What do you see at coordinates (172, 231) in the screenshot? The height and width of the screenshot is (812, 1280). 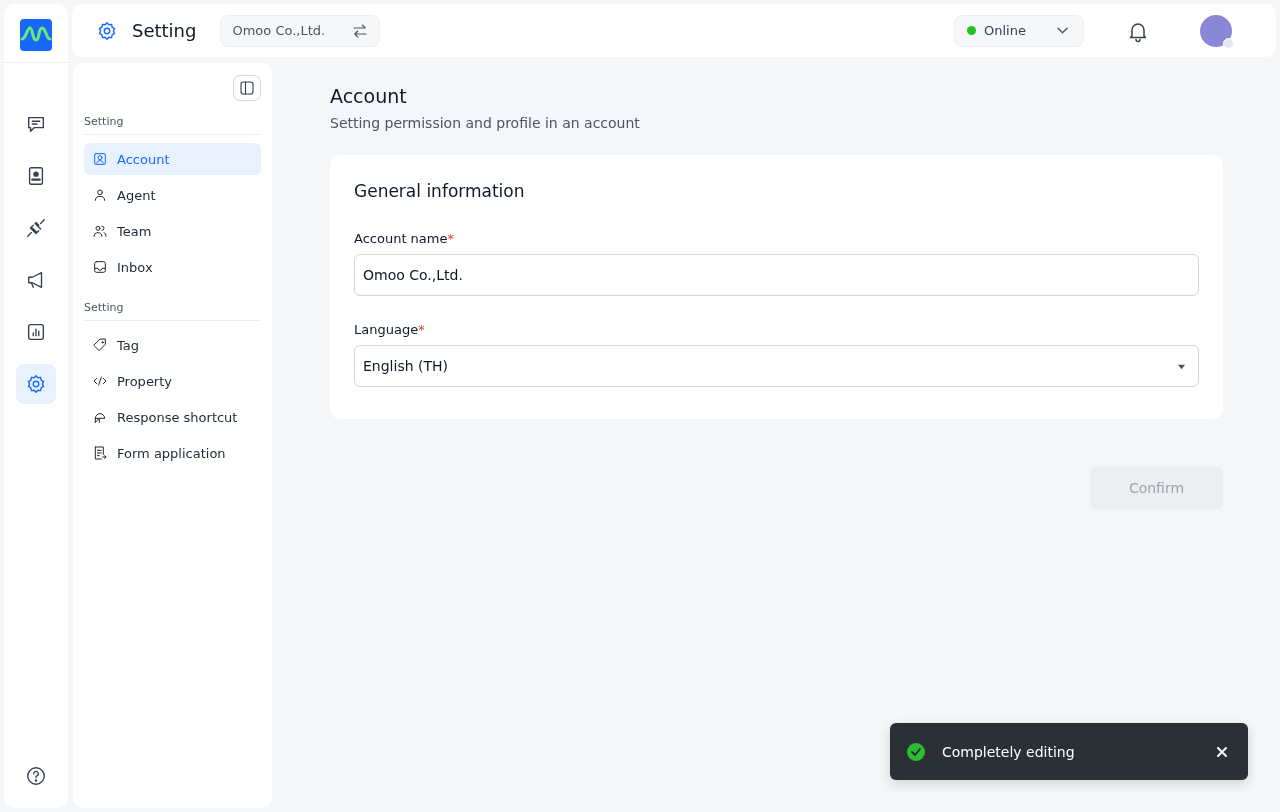 I see `menu-item: Team` at bounding box center [172, 231].